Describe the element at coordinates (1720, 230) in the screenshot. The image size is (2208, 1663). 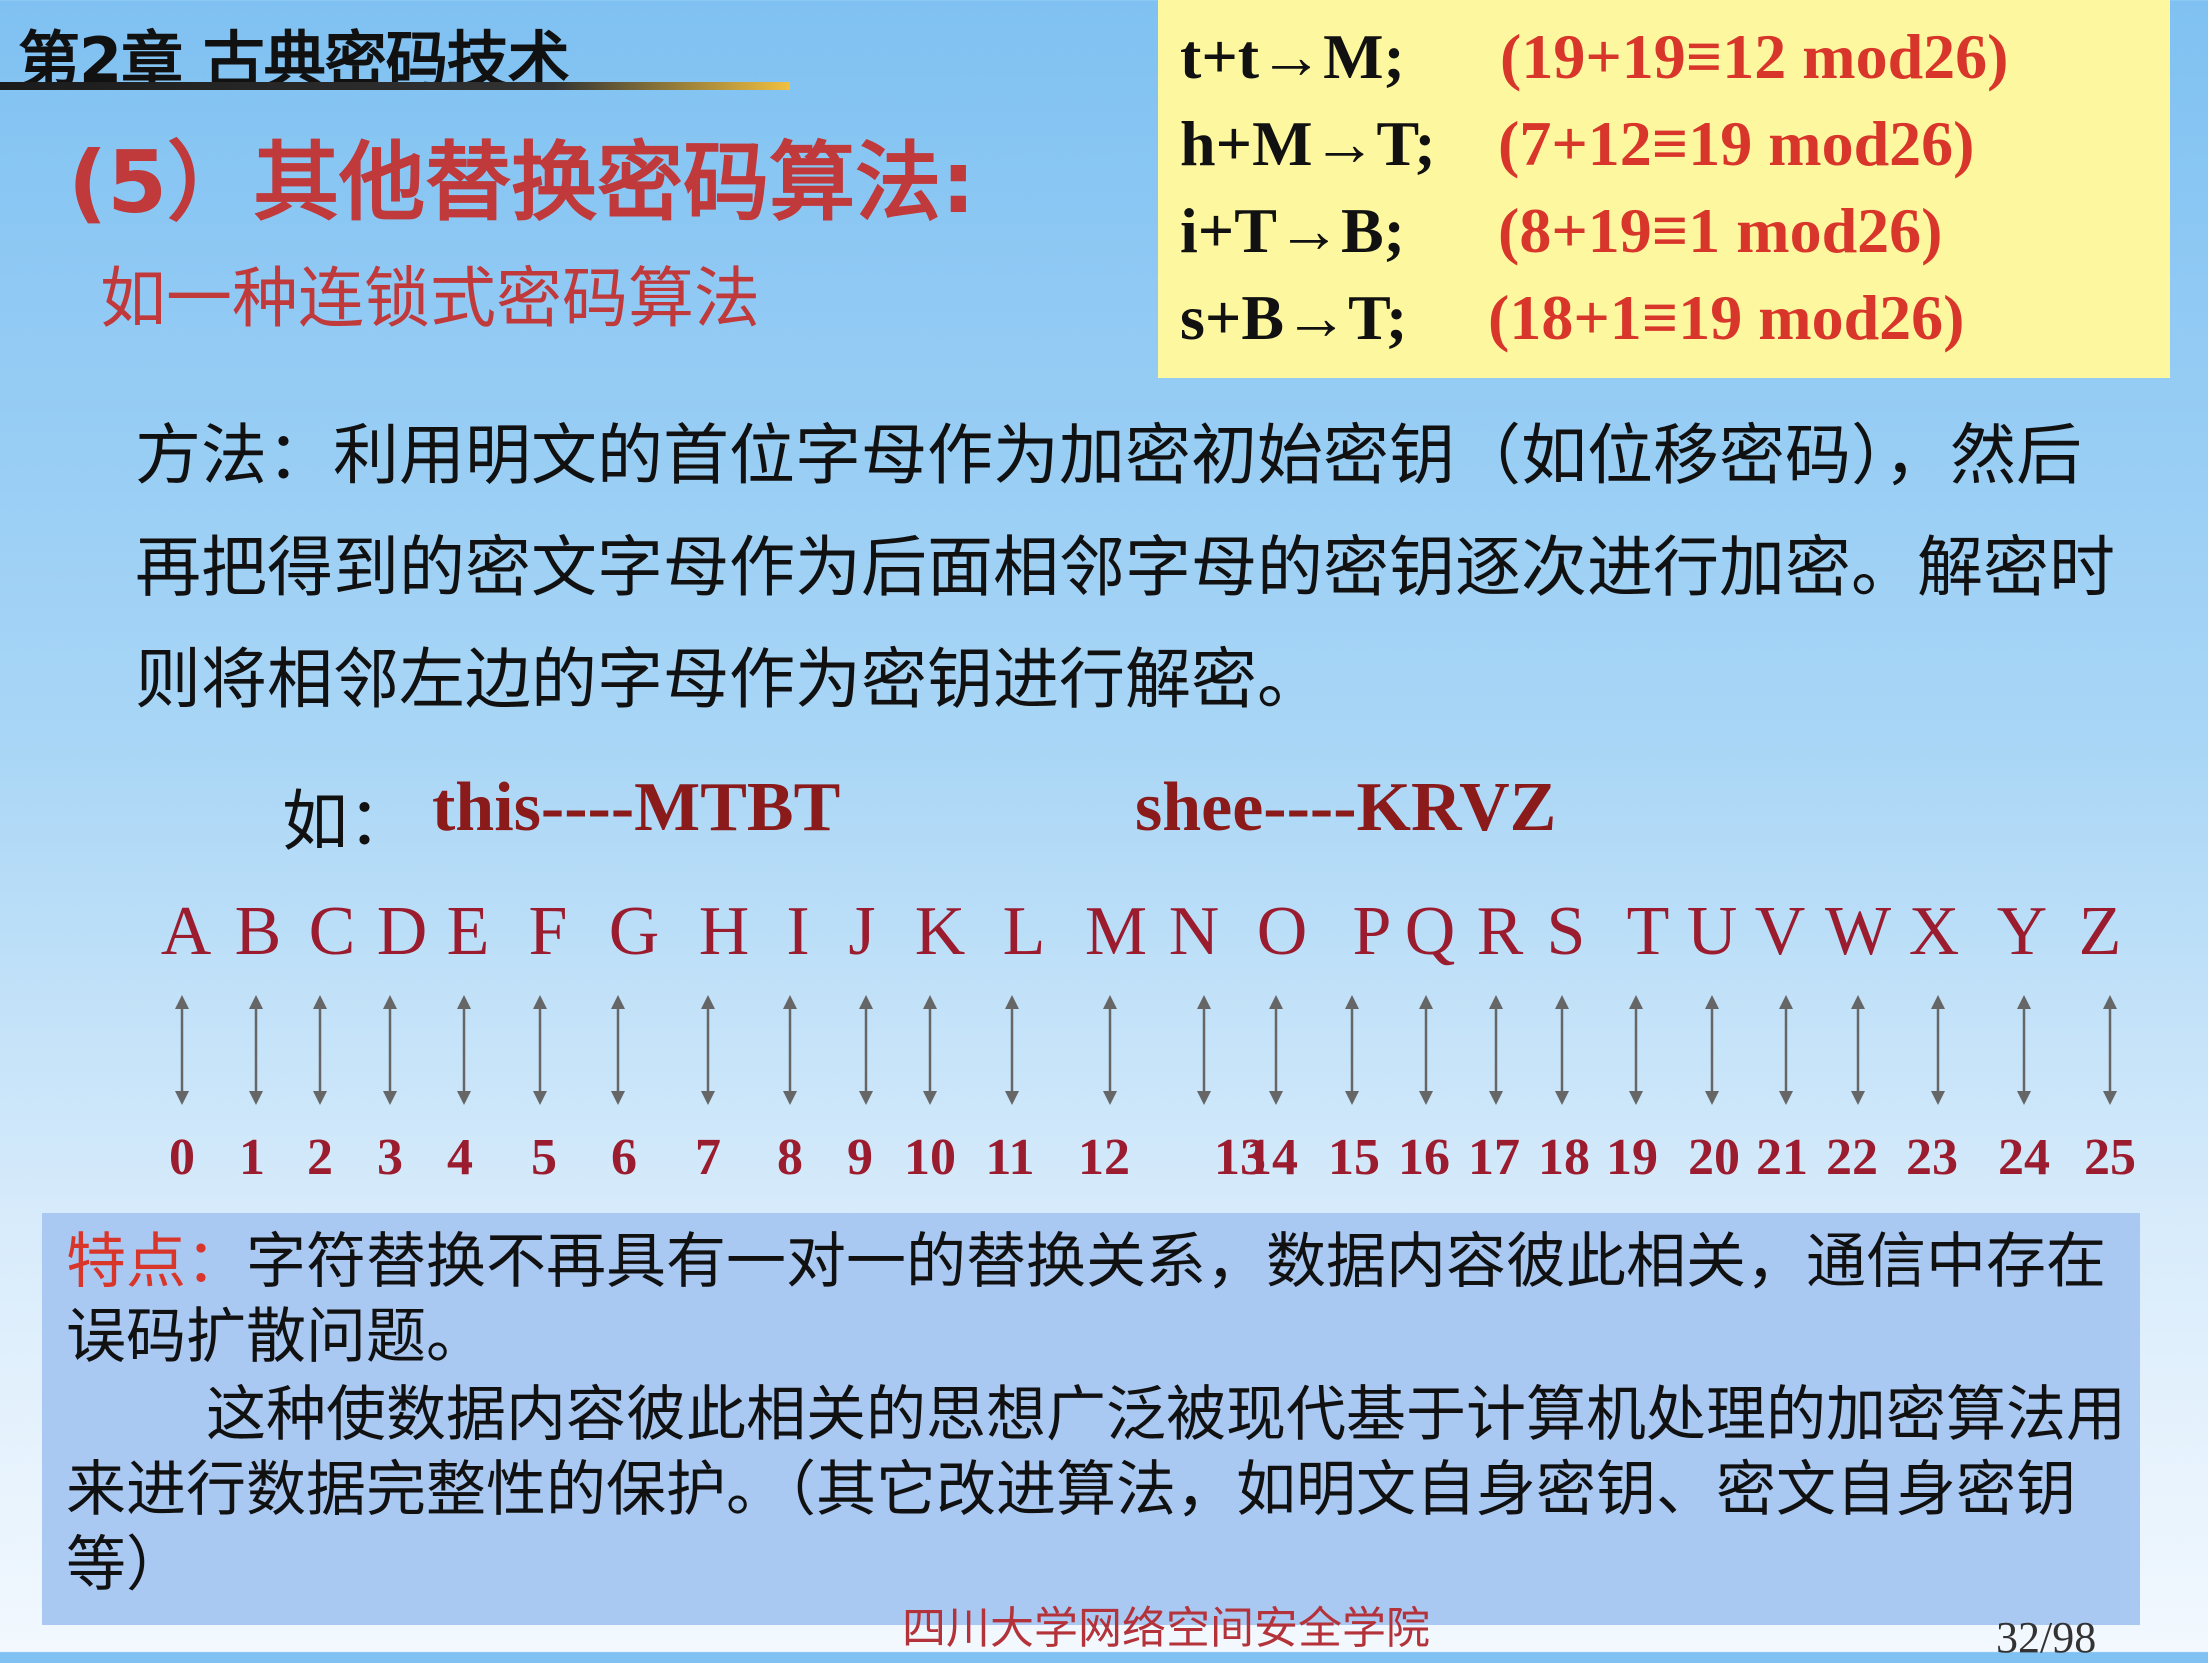
I see `formula-rhs: (8+19≡1 mod26)` at that location.